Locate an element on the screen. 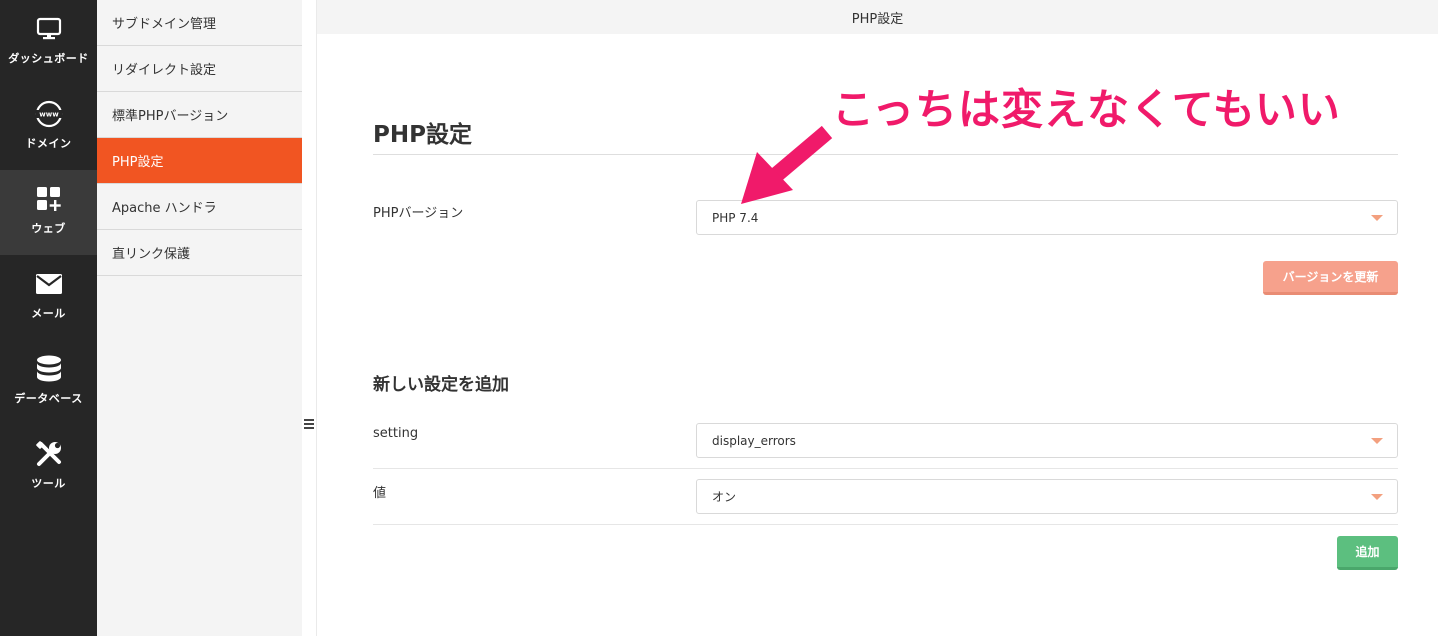  rail-item-label: ダッシュボード is located at coordinates (48, 58).